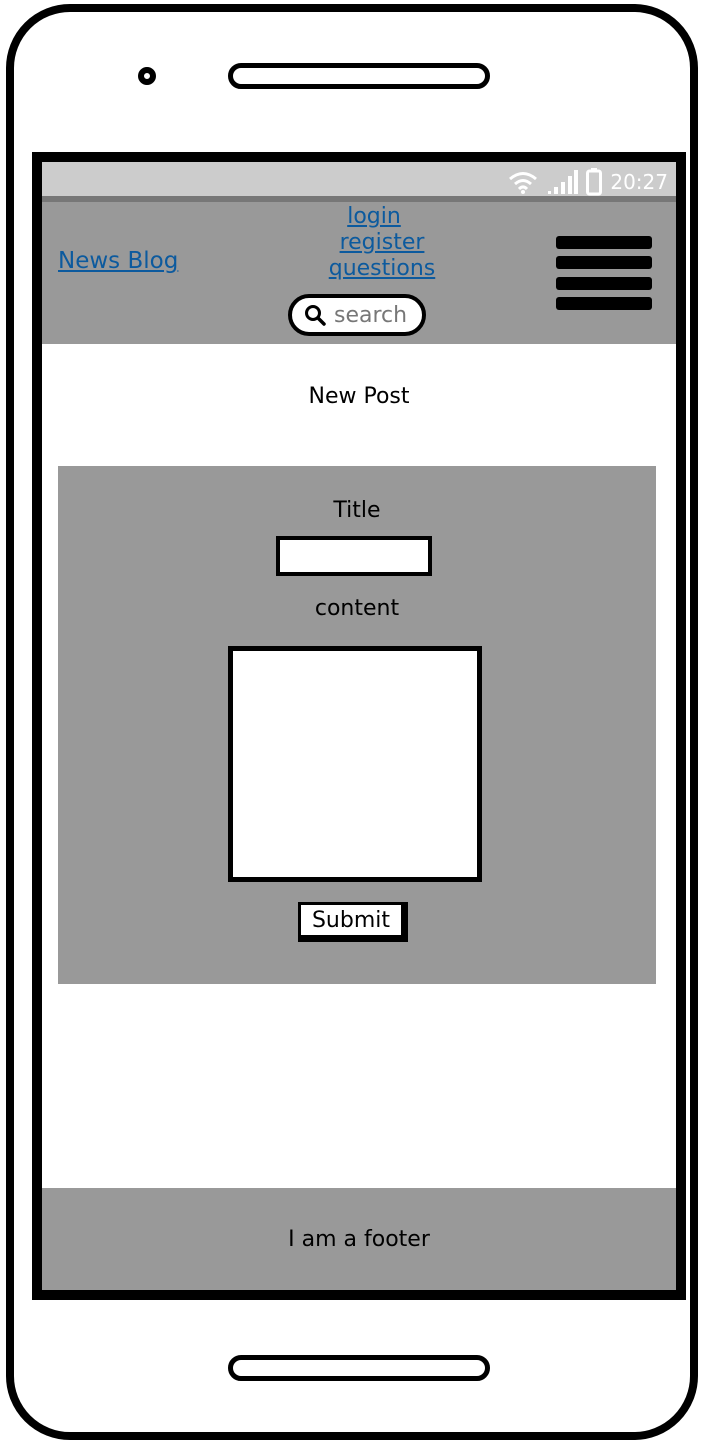 The image size is (712, 1450). Describe the element at coordinates (357, 510) in the screenshot. I see `title-label: Title` at that location.